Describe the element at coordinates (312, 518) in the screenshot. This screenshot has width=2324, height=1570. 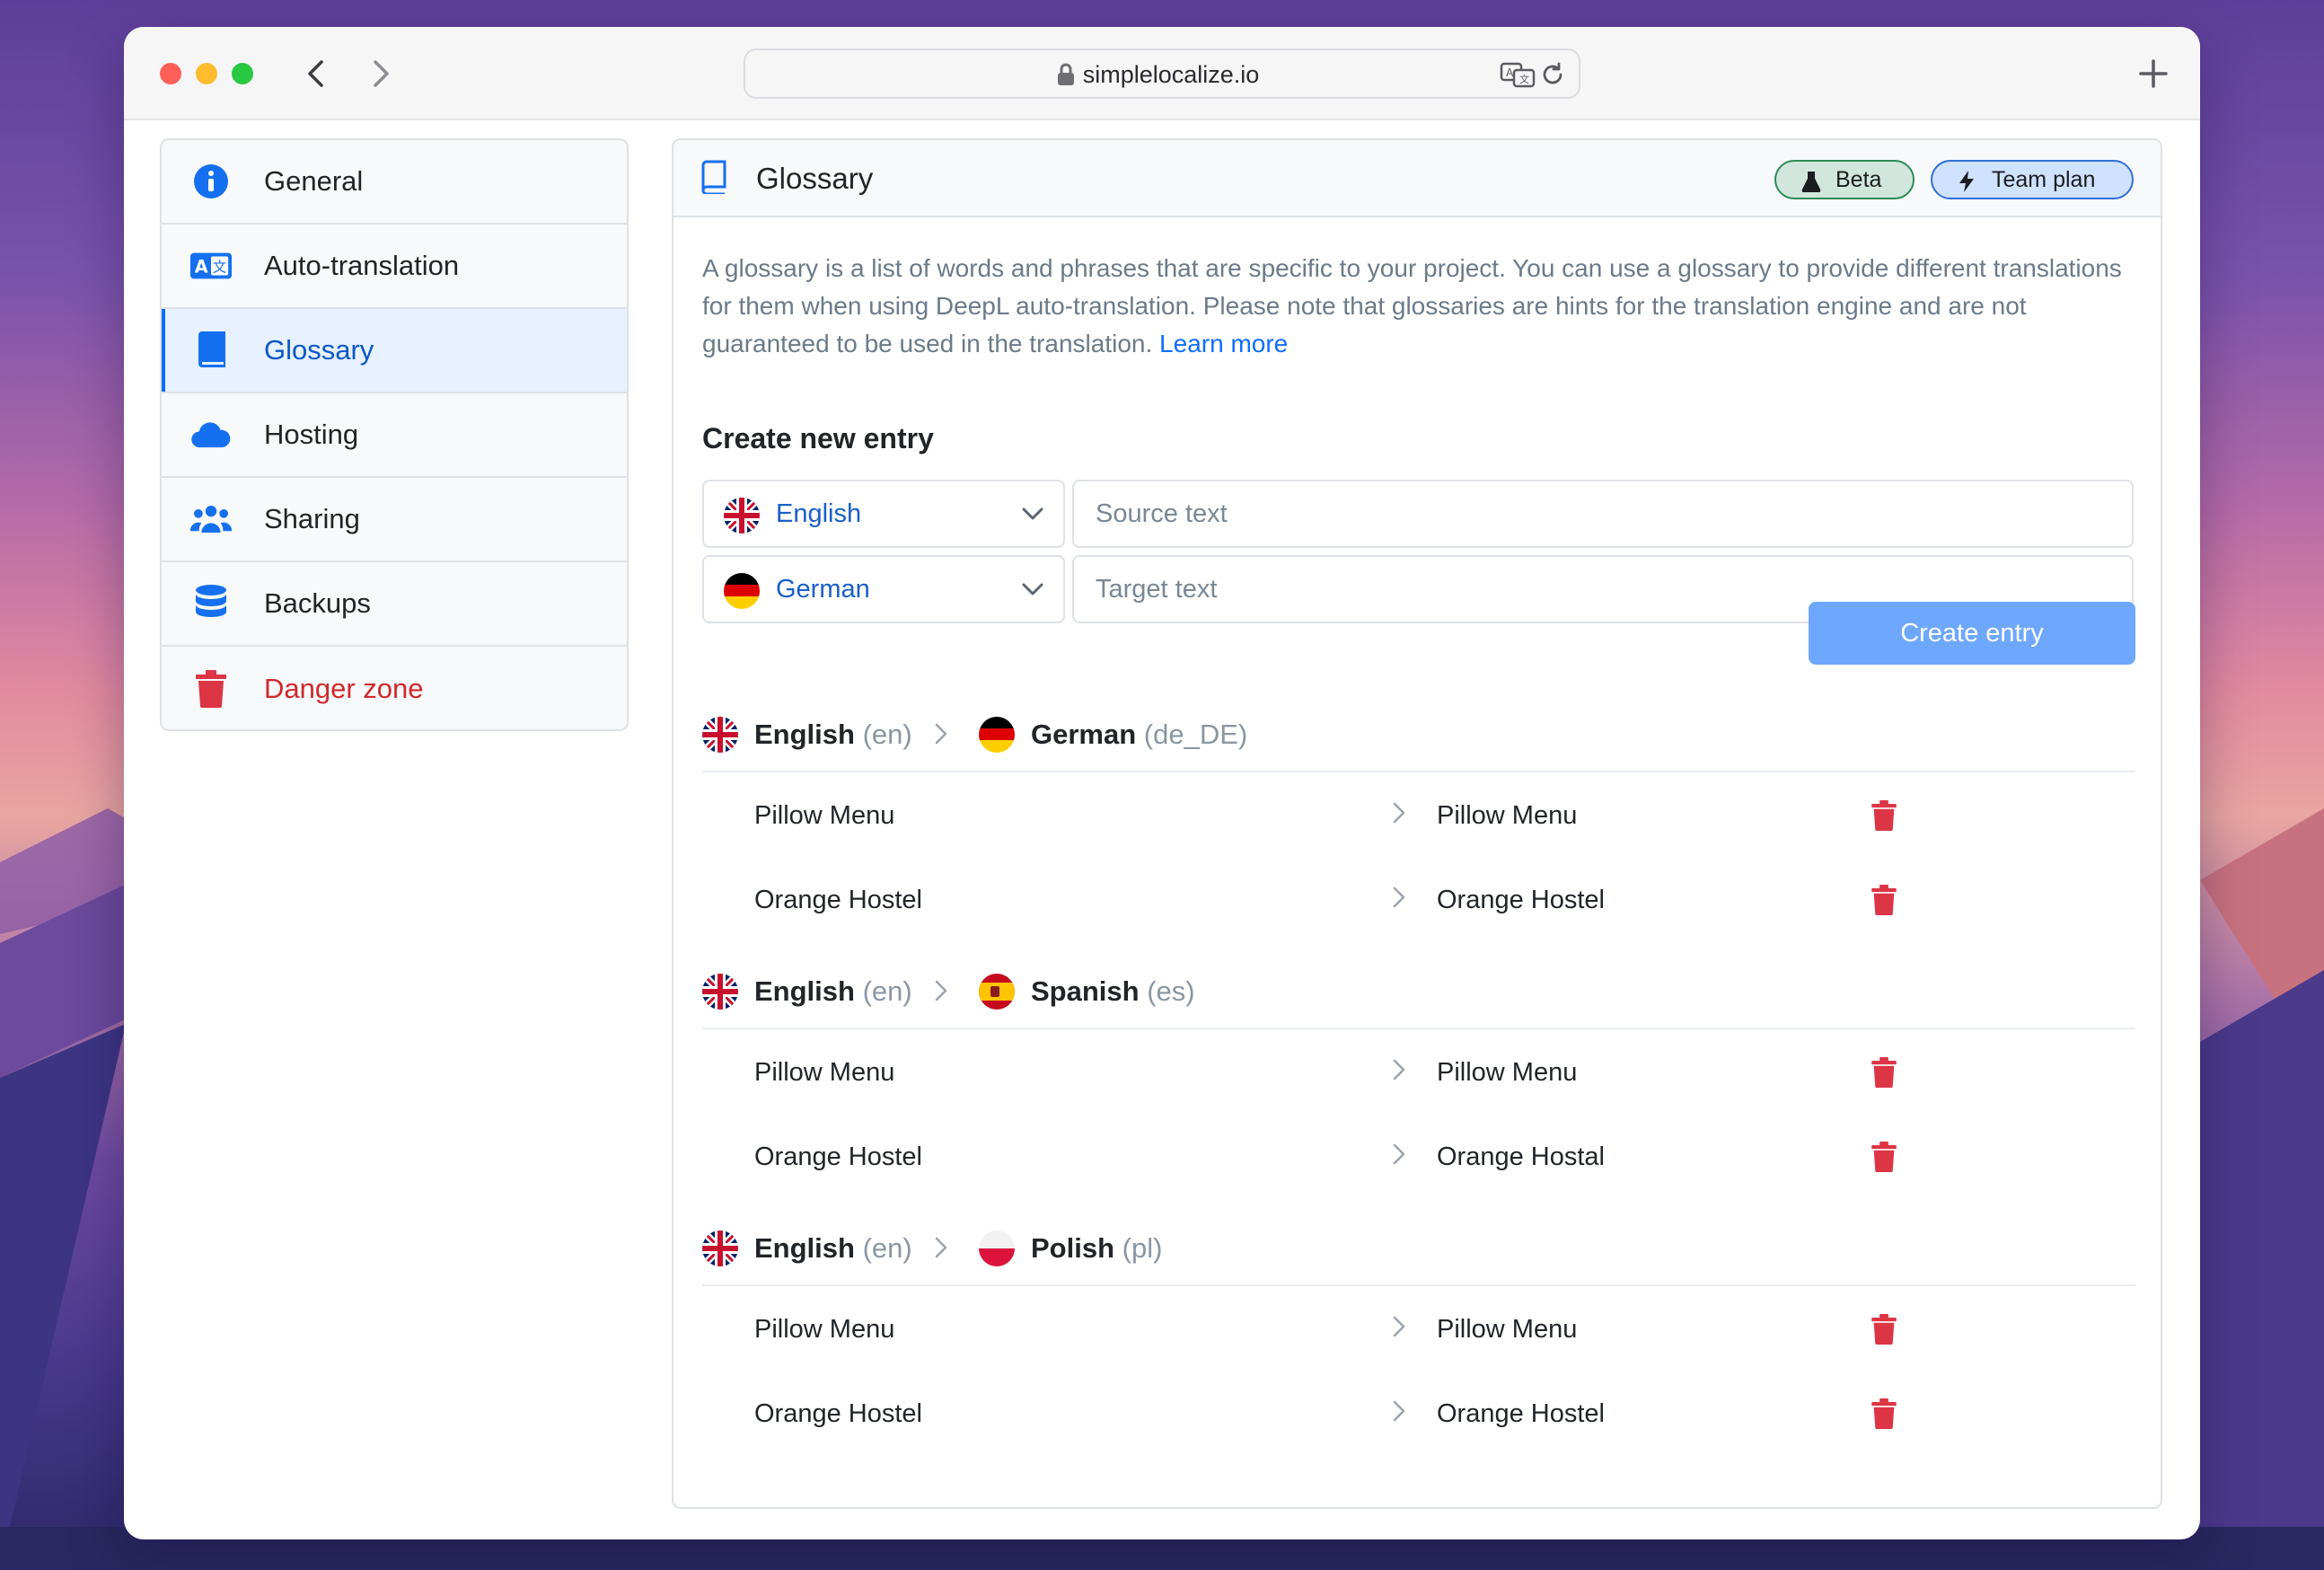
I see `sidebar-item-label: Sharing` at that location.